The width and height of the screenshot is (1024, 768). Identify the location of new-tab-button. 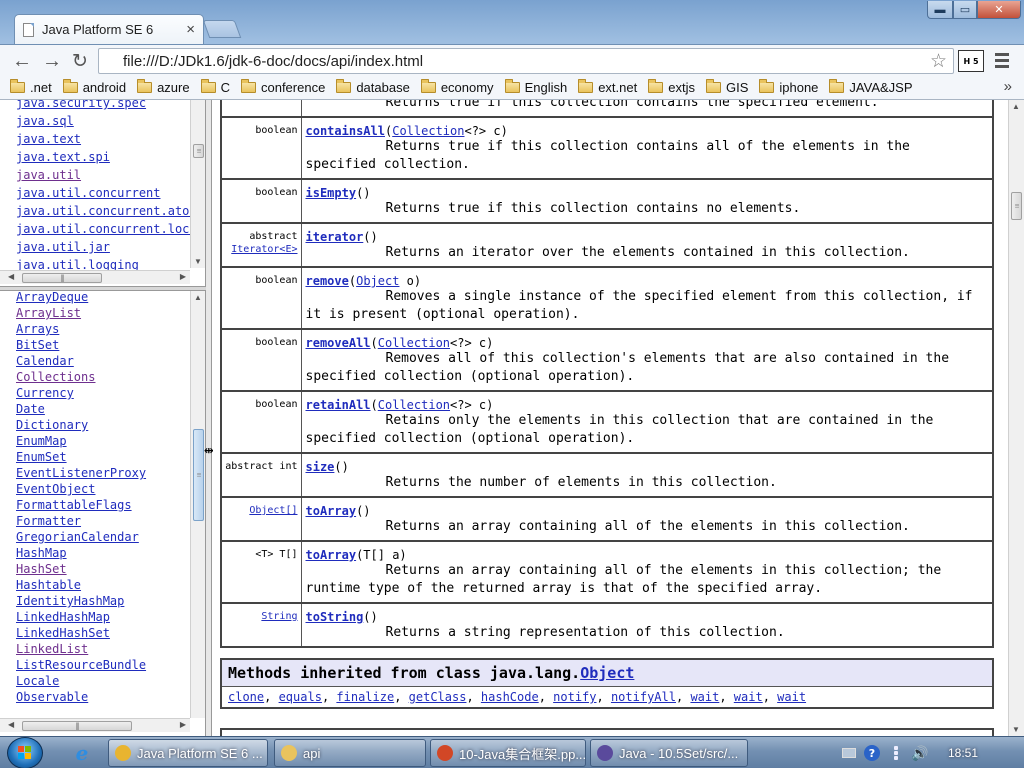
(222, 29).